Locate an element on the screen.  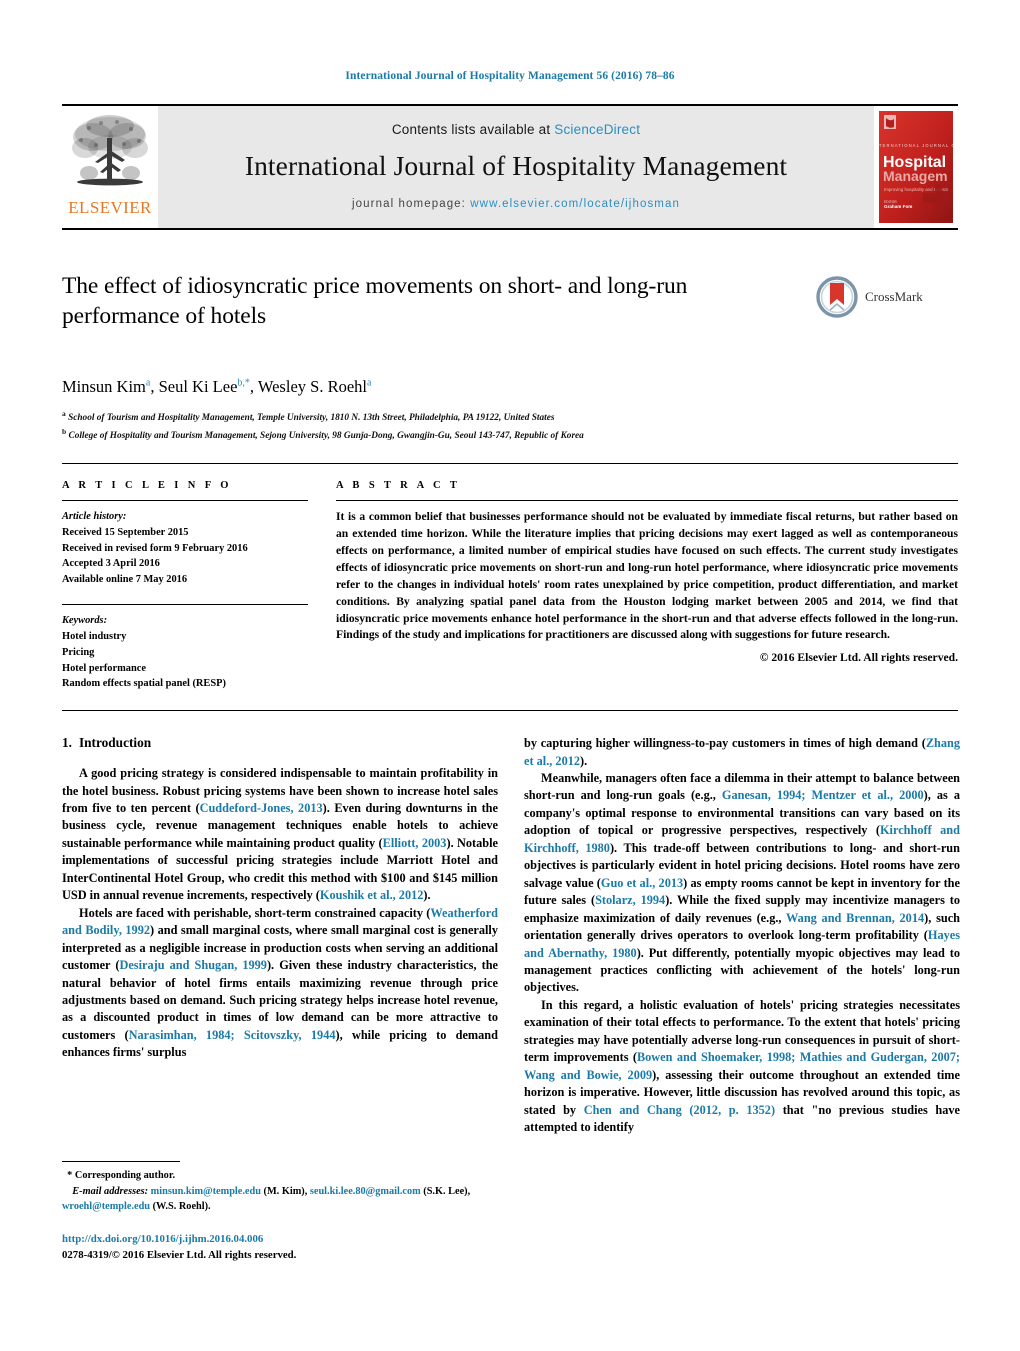
abstract-heading: A B S T R A C T is located at coordinates (398, 485).